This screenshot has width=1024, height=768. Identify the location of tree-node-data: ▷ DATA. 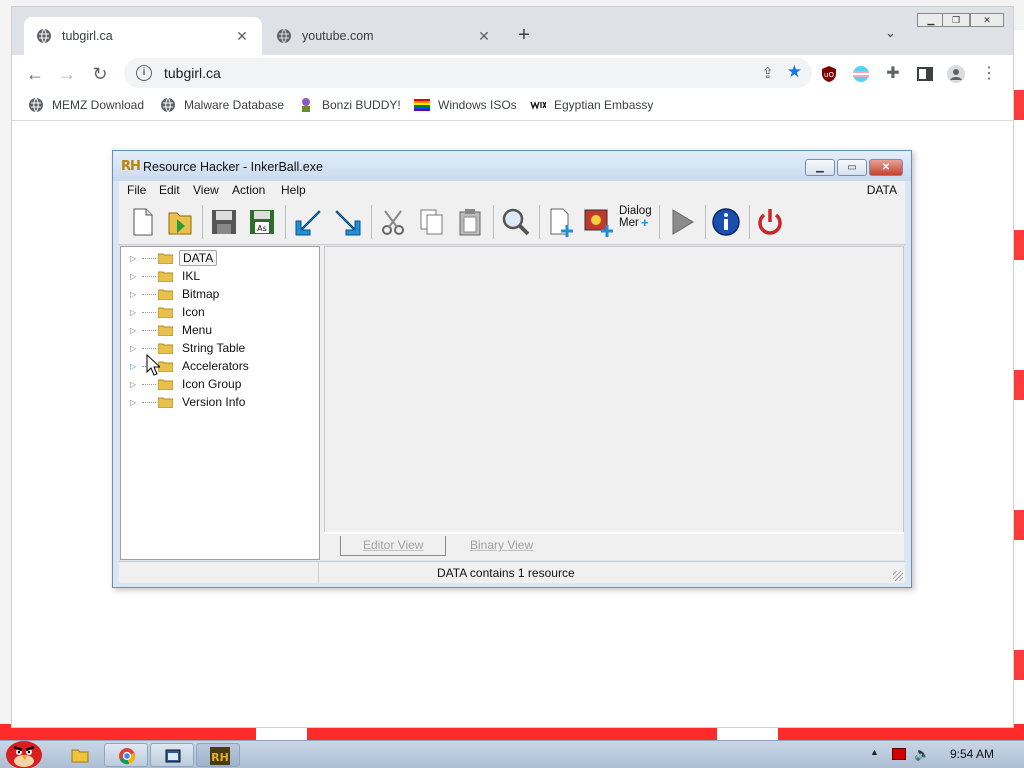
(169, 258).